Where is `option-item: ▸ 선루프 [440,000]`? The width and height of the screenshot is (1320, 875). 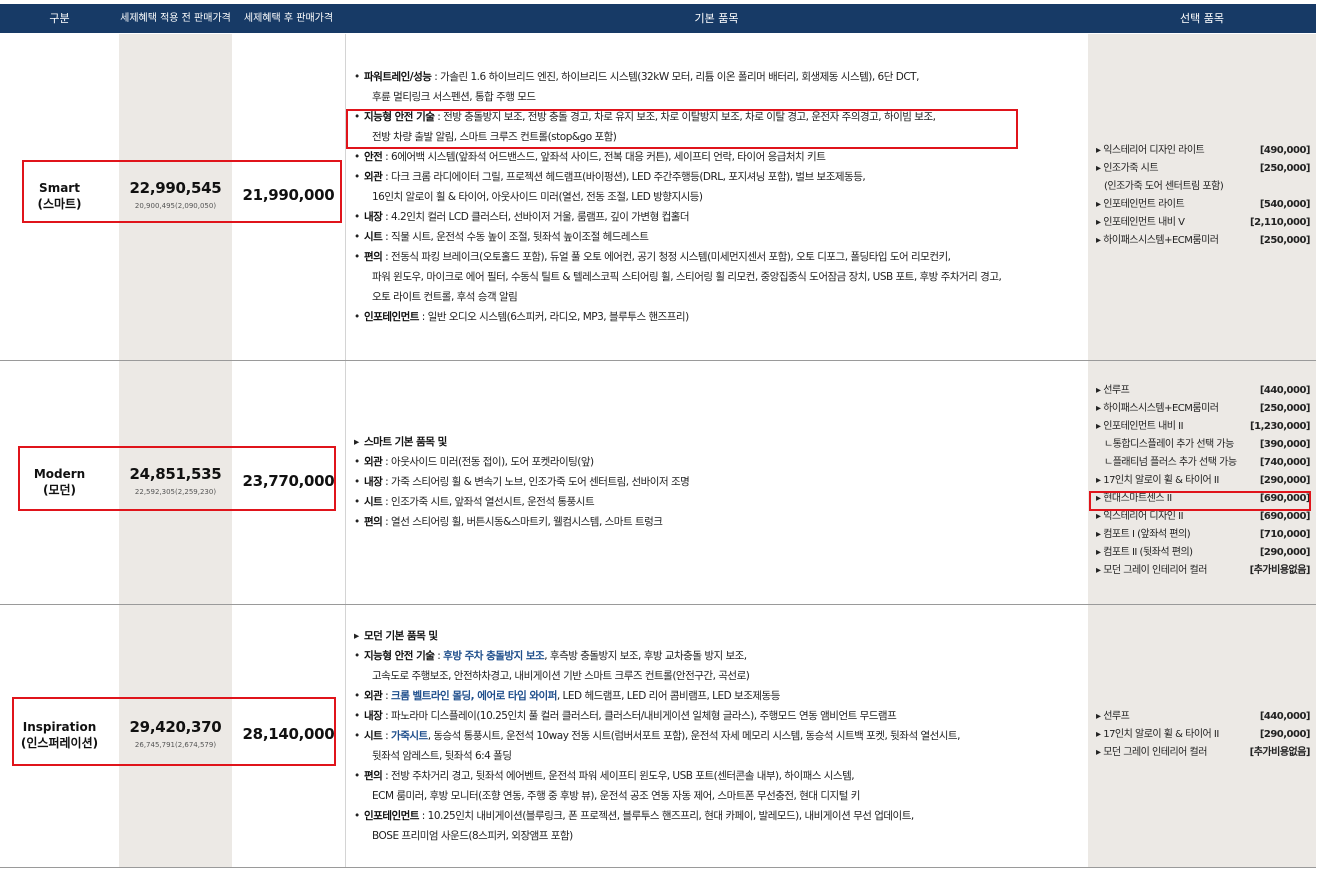
option-item: ▸ 선루프 [440,000] is located at coordinates (1203, 391).